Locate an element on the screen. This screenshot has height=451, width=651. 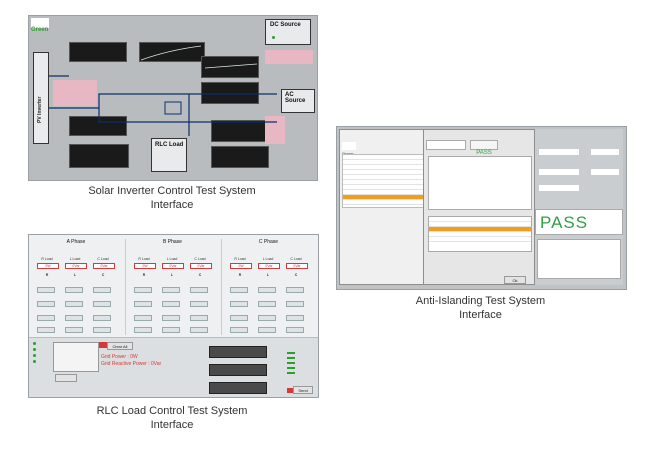
pass-indicator-large: PASS is located at coordinates (579, 222).